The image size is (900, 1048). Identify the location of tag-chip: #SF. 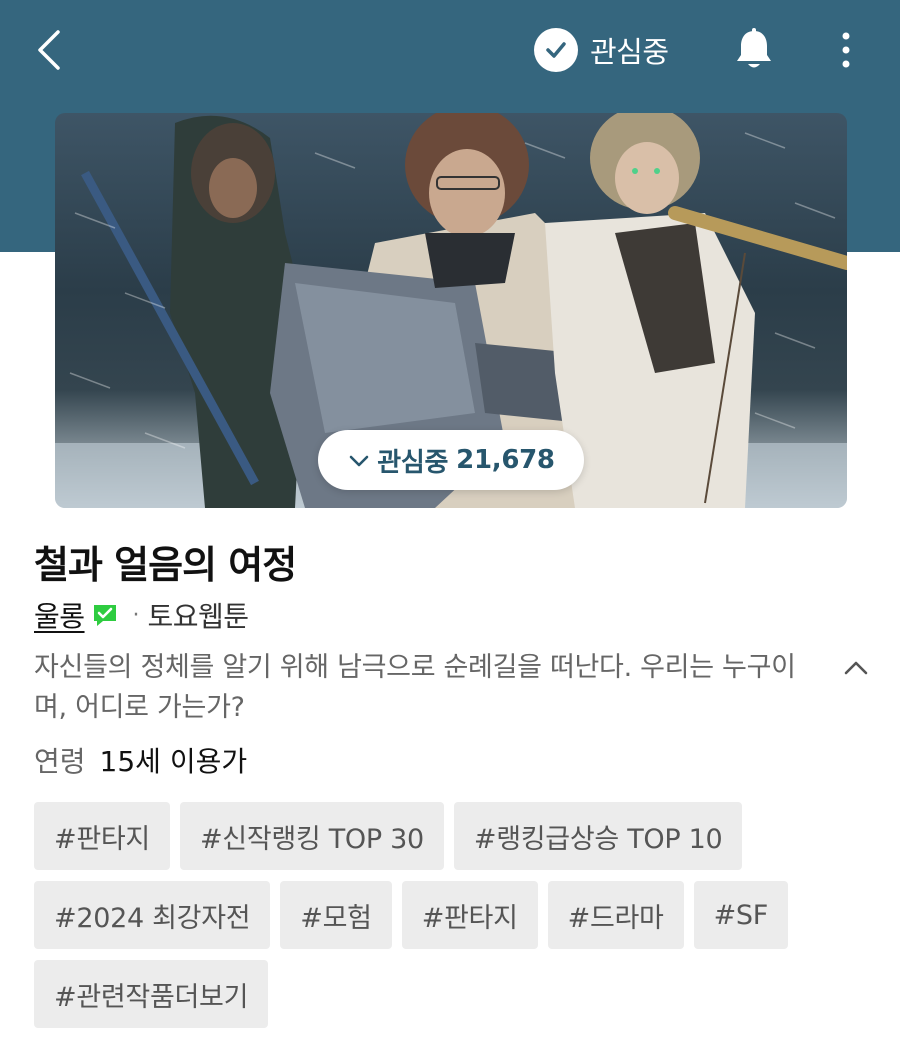
(740, 915).